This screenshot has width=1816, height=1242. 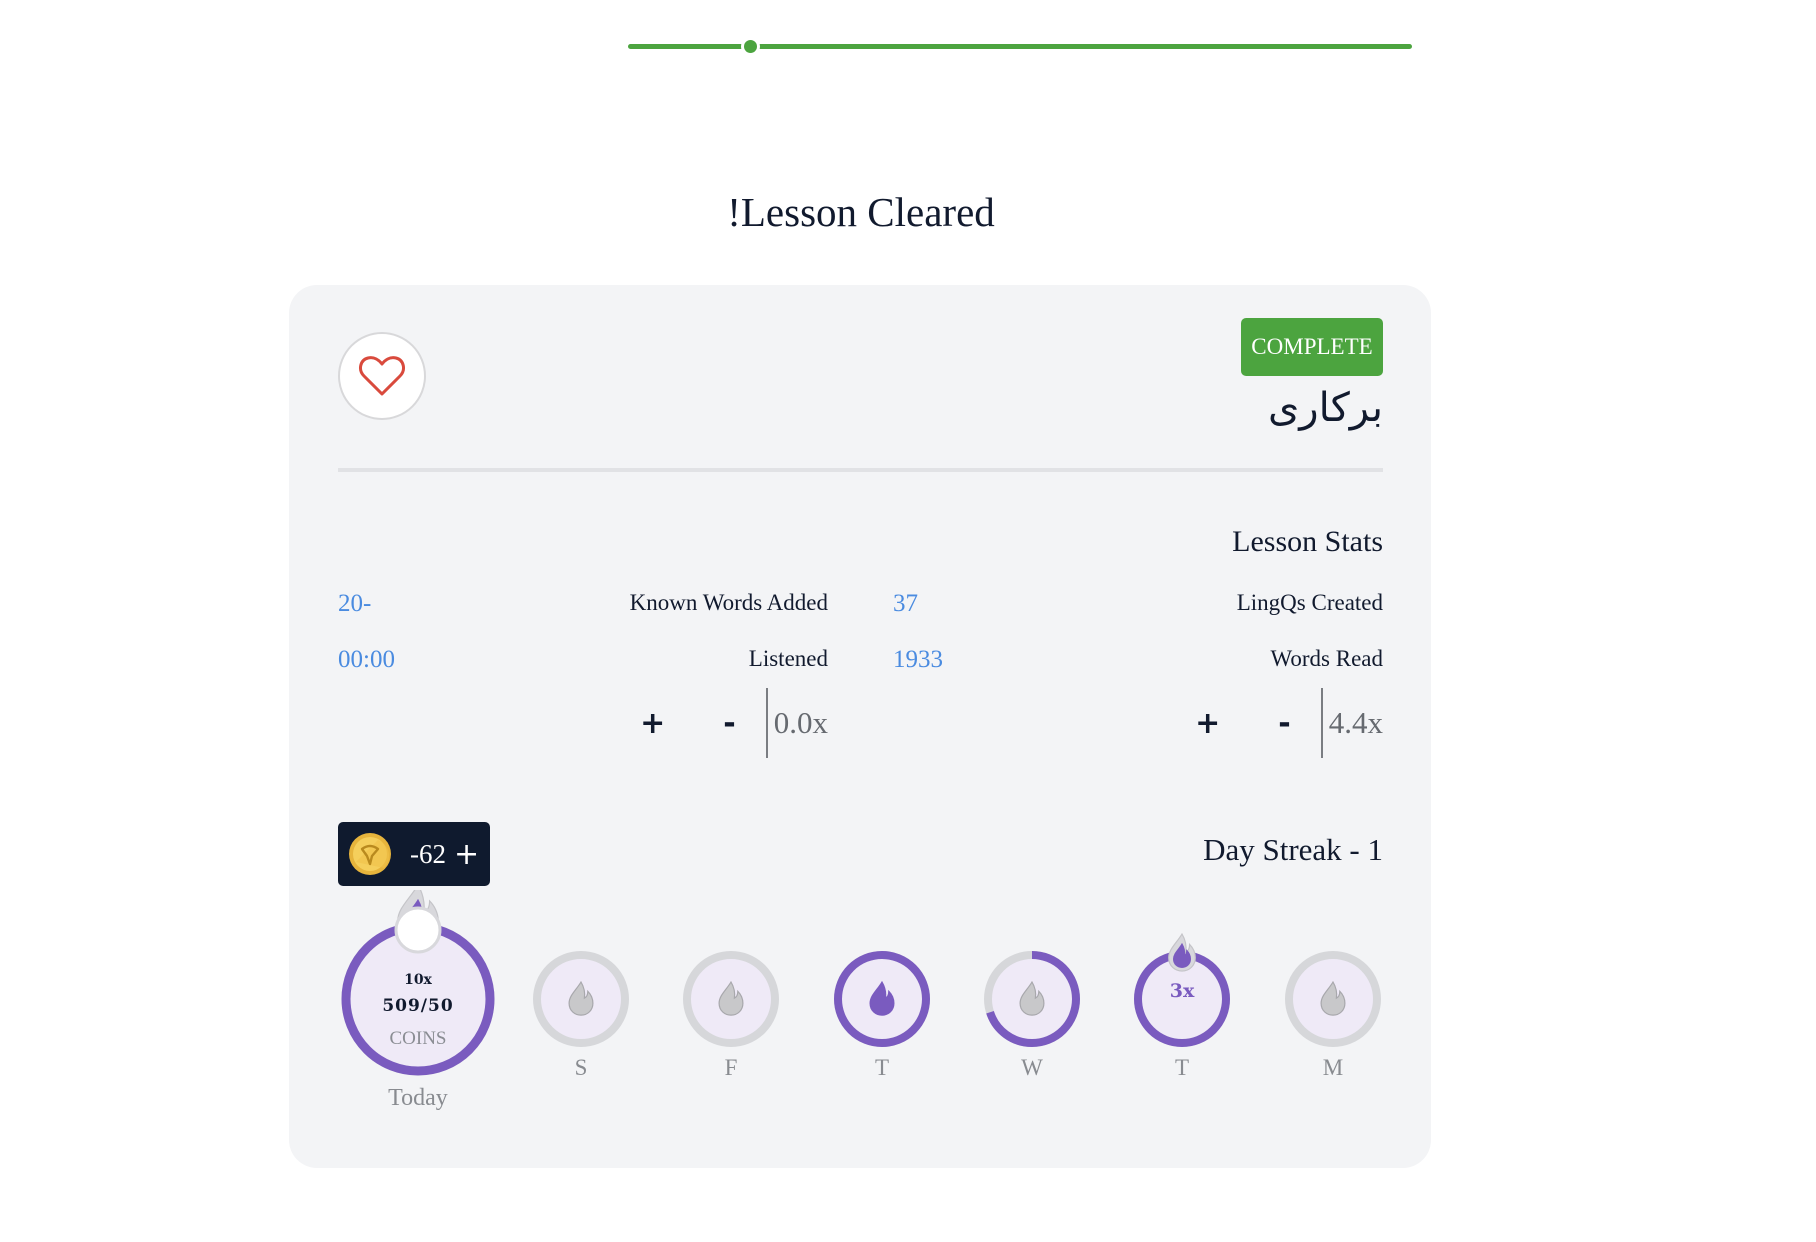 I want to click on day-label: S, so click(x=581, y=1067).